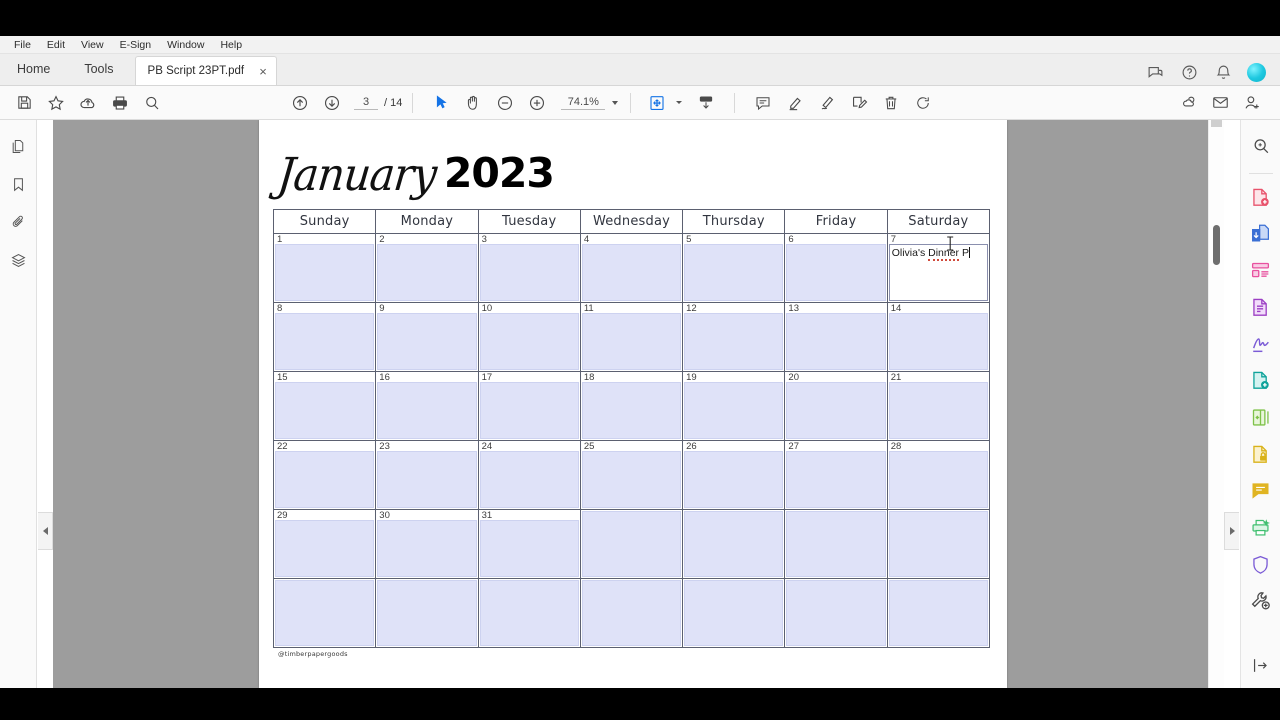  Describe the element at coordinates (1261, 665) in the screenshot. I see `collapse-panel-icon` at that location.